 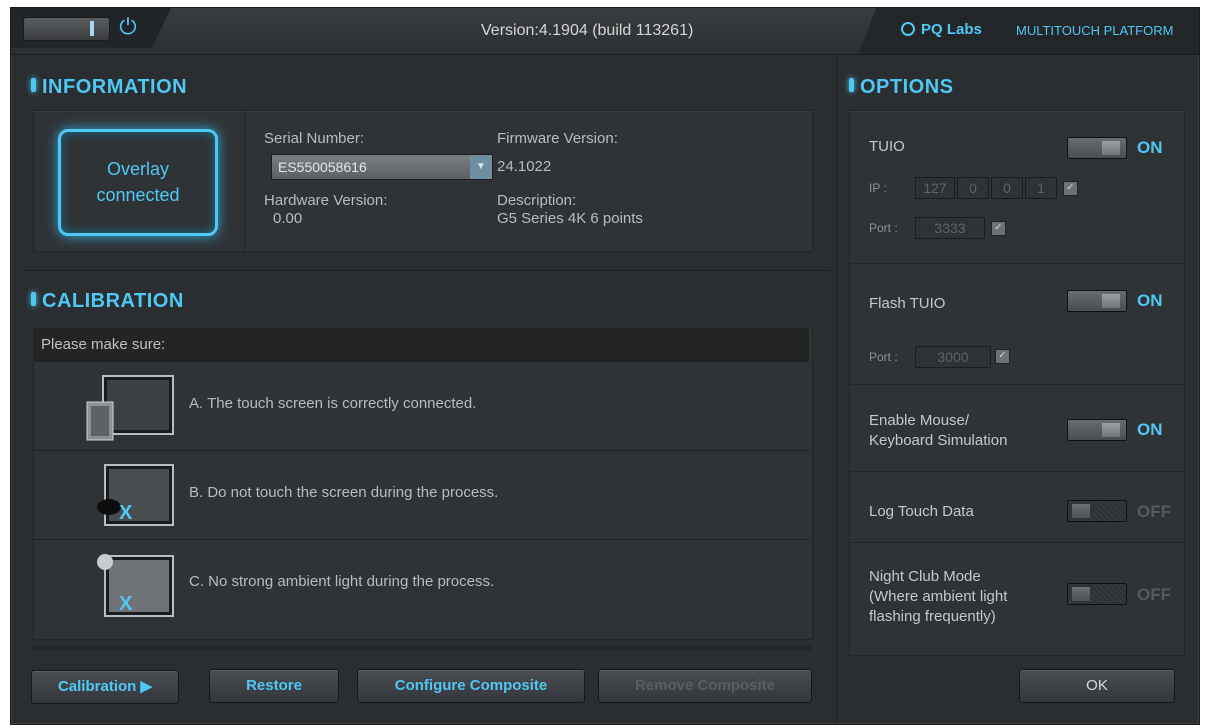 I want to click on calibration-heading: CALIBRATION, so click(x=107, y=301).